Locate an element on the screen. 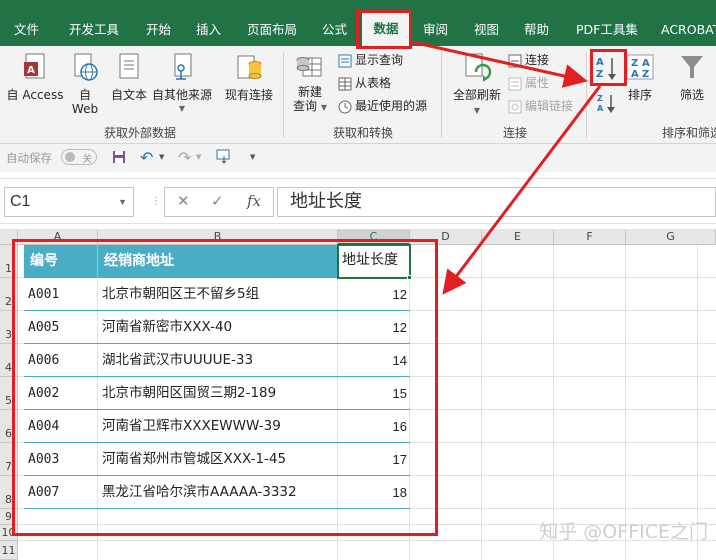 The height and width of the screenshot is (560, 716). from-text-button: 自文本 is located at coordinates (129, 77).